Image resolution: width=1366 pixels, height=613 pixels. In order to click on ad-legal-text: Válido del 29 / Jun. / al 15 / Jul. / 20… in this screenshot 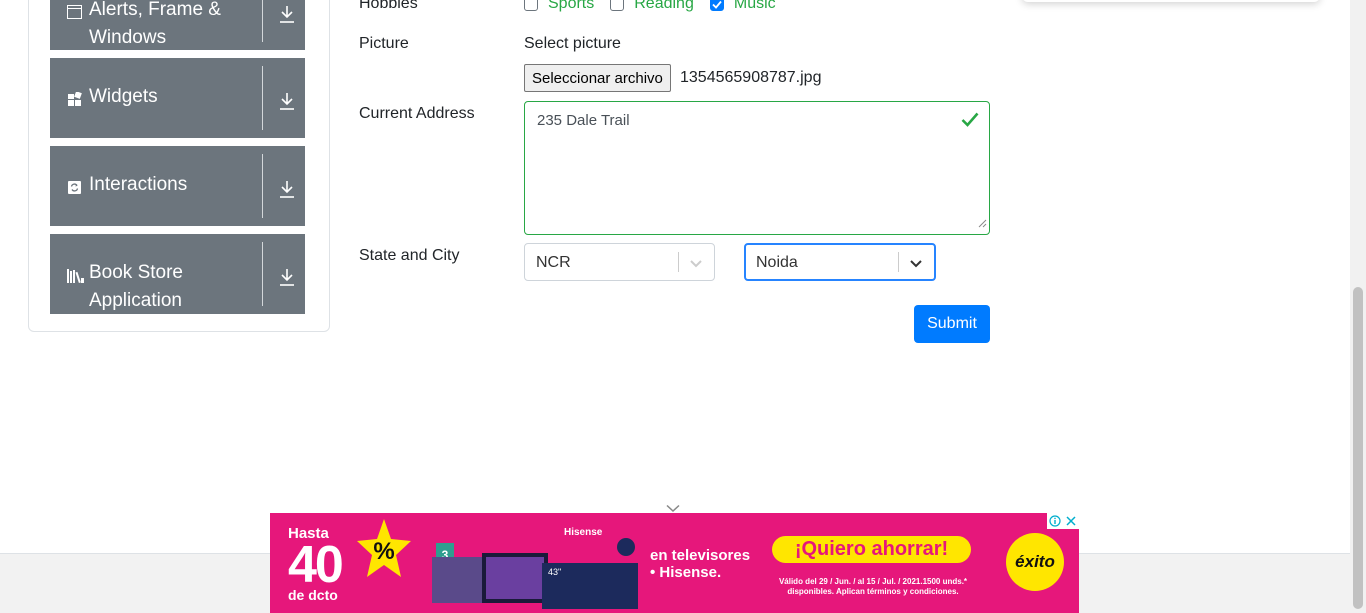, I will do `click(873, 586)`.